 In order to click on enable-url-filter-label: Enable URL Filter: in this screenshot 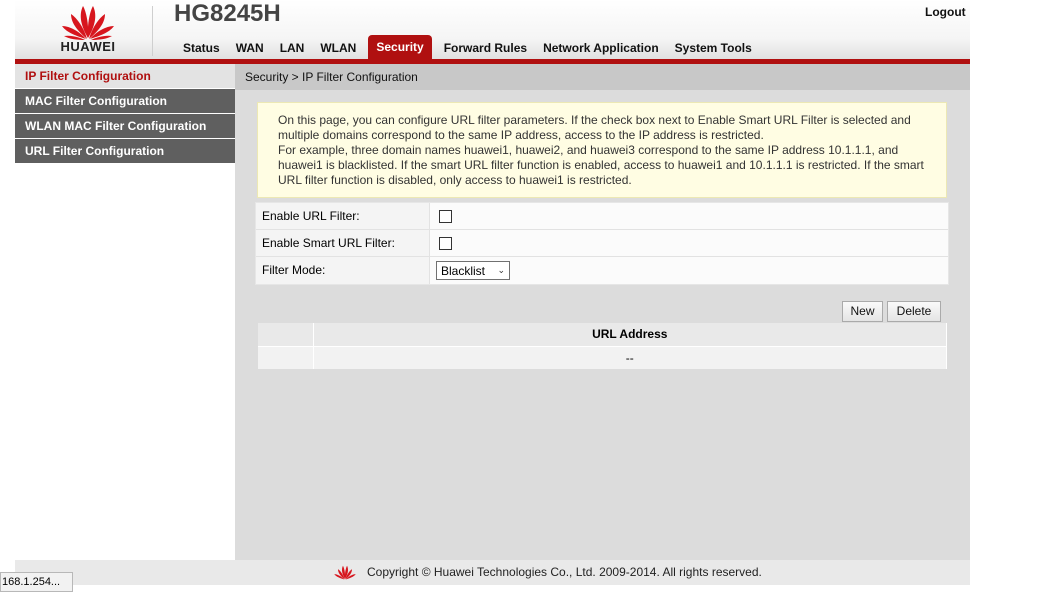, I will do `click(343, 216)`.